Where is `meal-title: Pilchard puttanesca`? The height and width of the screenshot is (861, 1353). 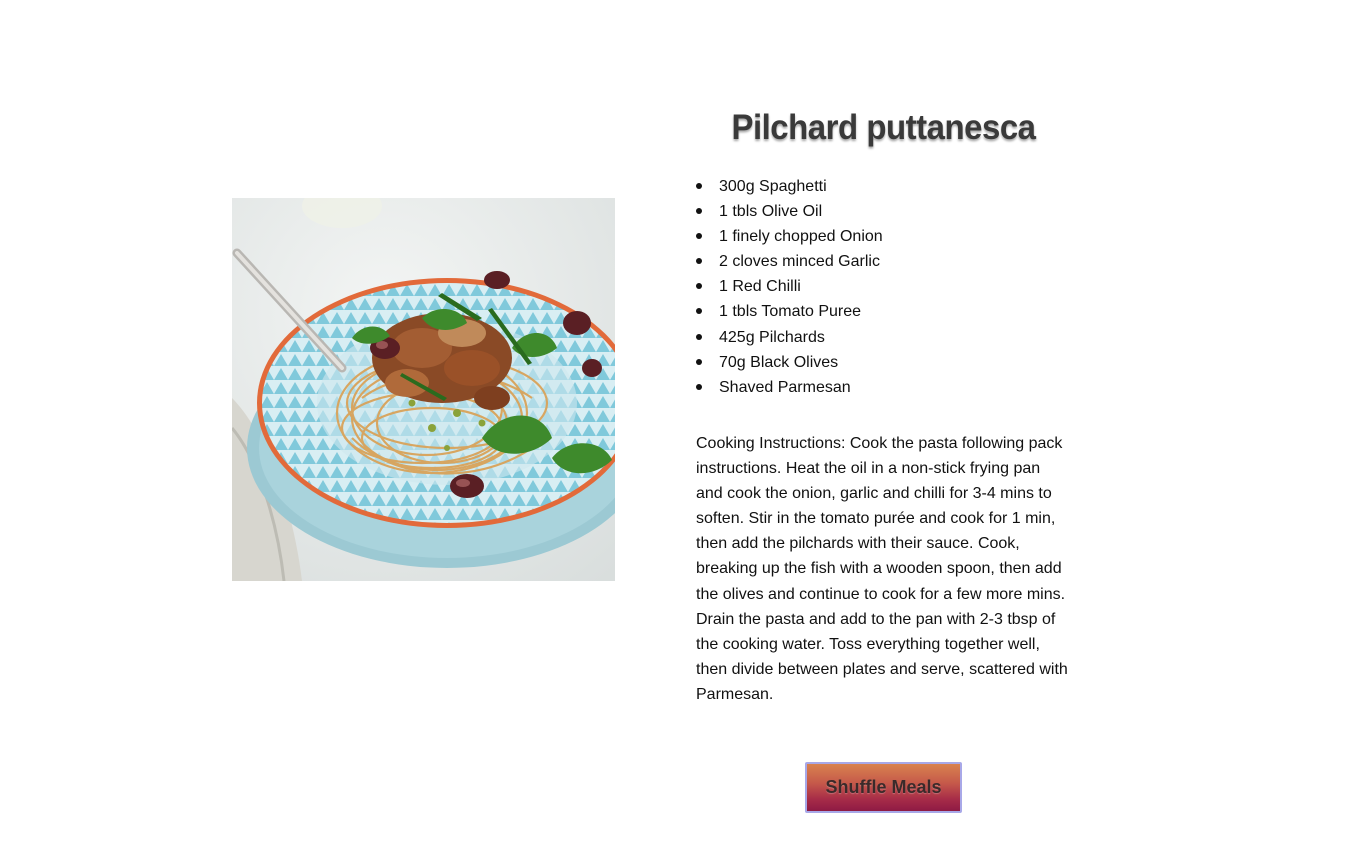 meal-title: Pilchard puttanesca is located at coordinates (883, 126).